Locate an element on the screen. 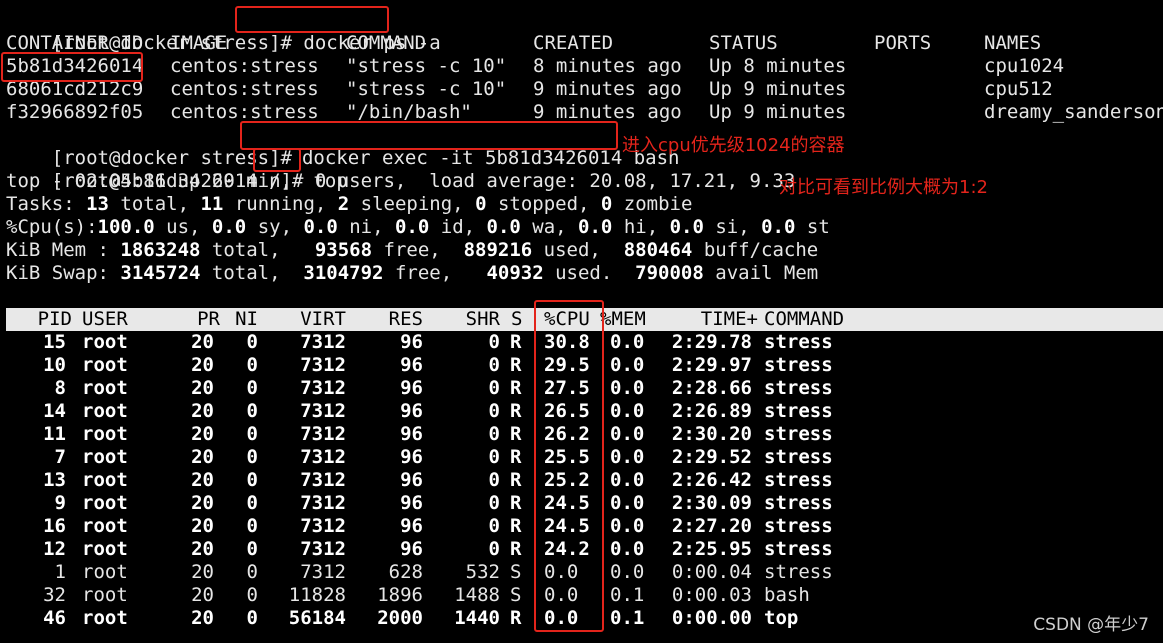 Image resolution: width=1163 pixels, height=643 pixels. process-pid: 12 is located at coordinates (54, 549).